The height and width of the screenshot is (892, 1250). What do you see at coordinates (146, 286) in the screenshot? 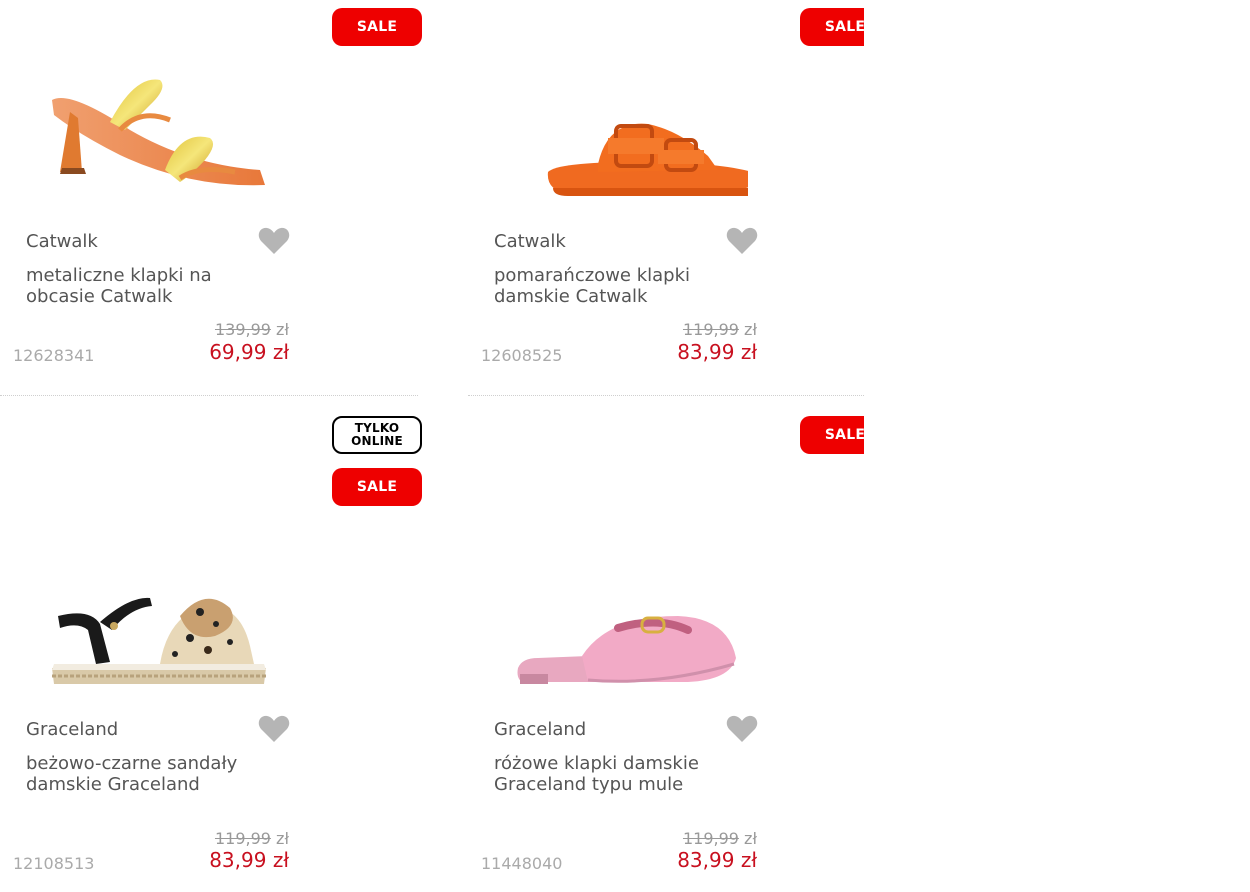
I see `product-name: metaliczne klapki na obcasie Catwalk` at bounding box center [146, 286].